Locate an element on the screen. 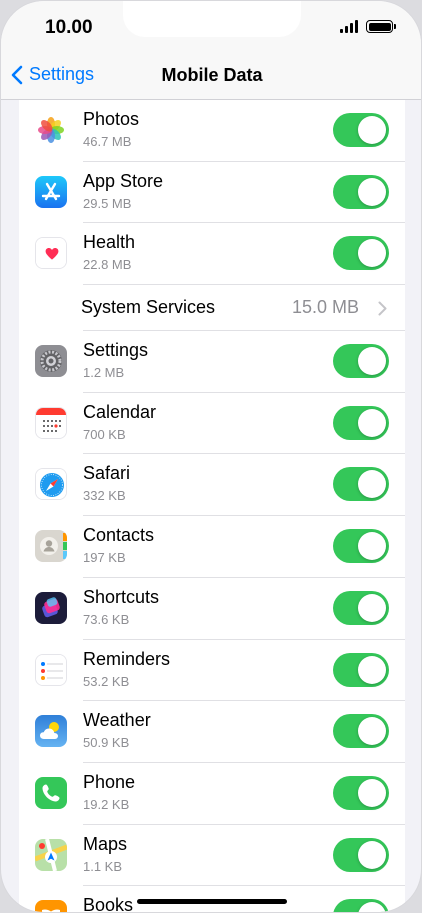 This screenshot has height=913, width=422. app-data-size: 46.7 MB is located at coordinates (107, 141).